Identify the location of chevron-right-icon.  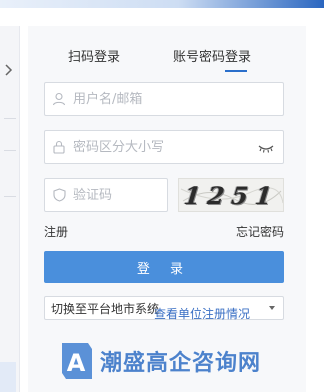
(9, 70).